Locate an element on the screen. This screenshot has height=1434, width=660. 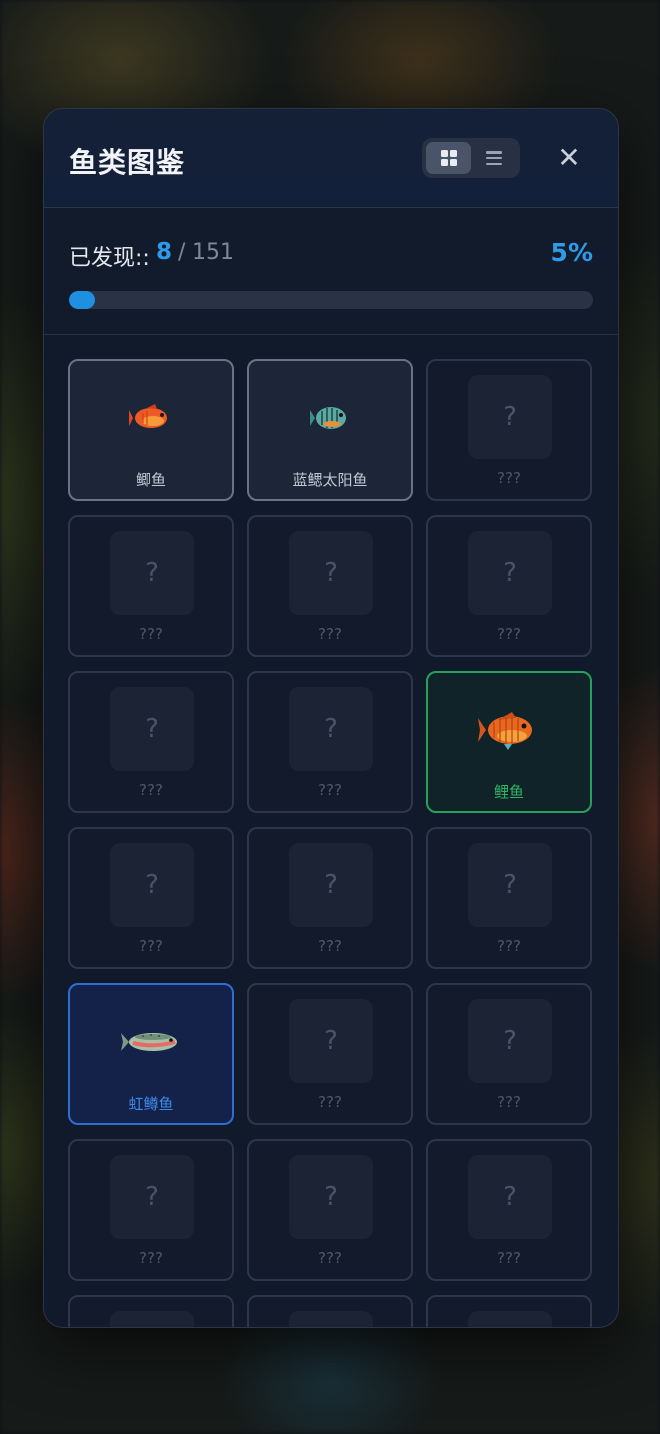
fish-card-label: 蓝鳃太阳鱼 is located at coordinates (330, 480).